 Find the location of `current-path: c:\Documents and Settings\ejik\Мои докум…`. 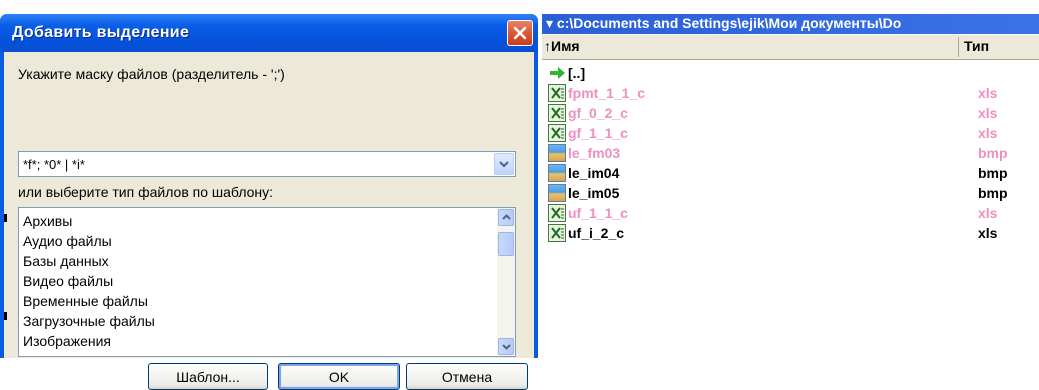

current-path: c:\Documents and Settings\ejik\Мои докум… is located at coordinates (729, 23).